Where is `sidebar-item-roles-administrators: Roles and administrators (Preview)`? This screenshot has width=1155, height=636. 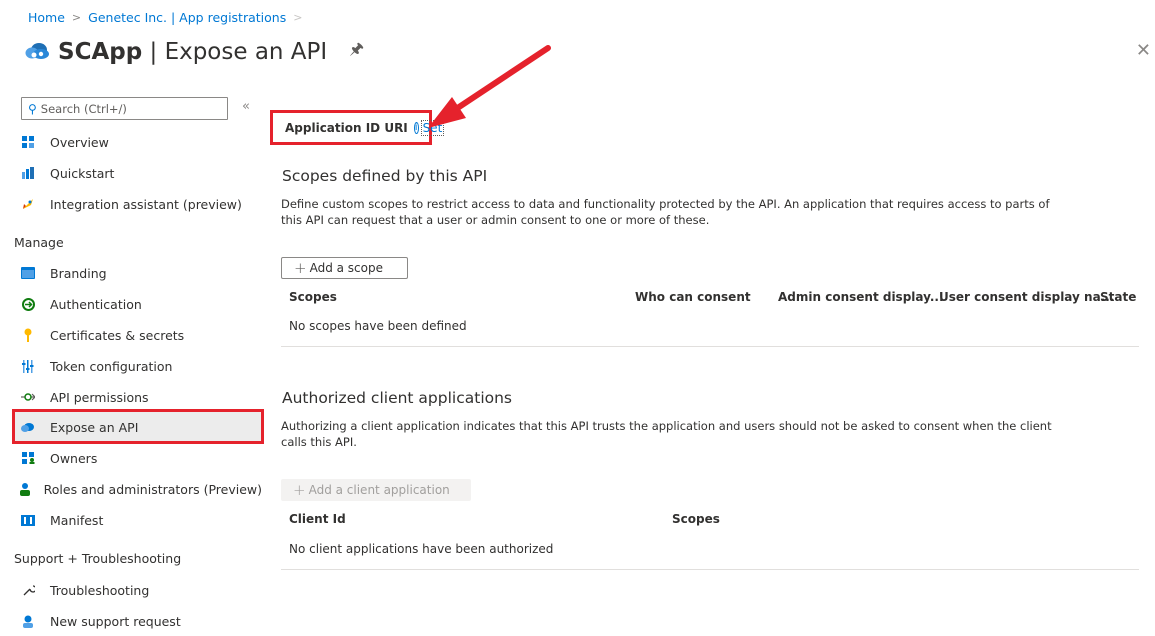 sidebar-item-roles-administrators: Roles and administrators (Preview) is located at coordinates (138, 489).